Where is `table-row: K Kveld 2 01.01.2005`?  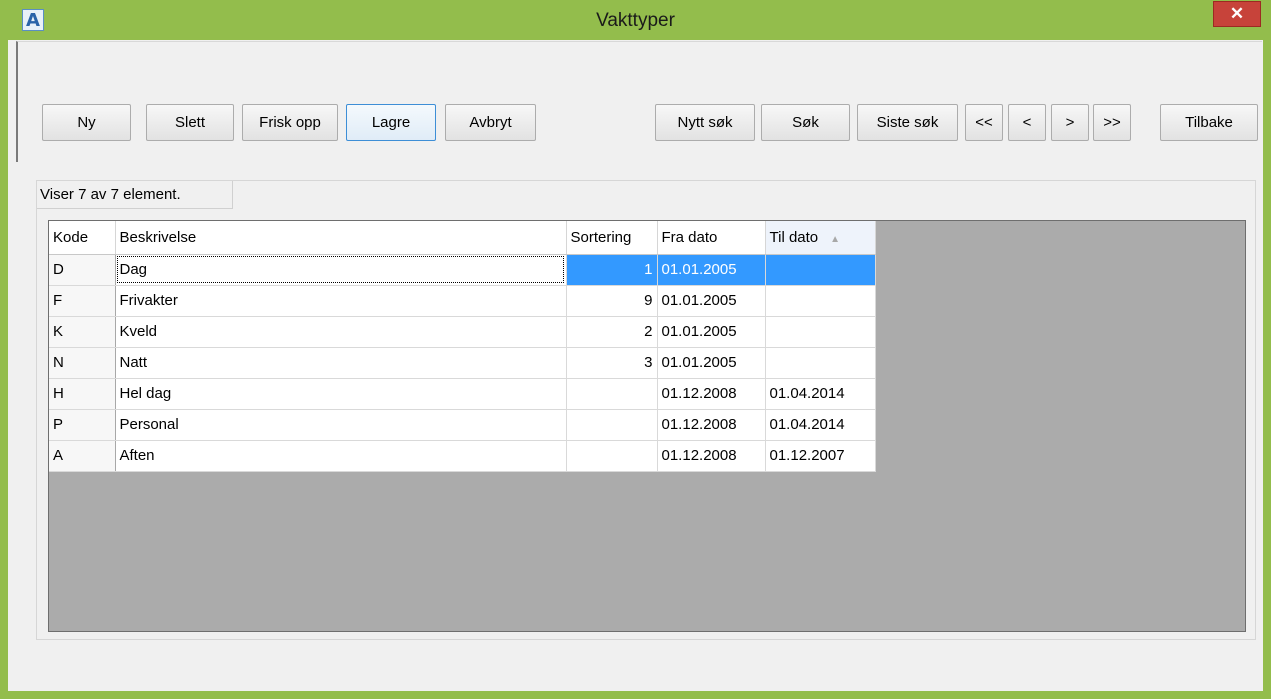 table-row: K Kveld 2 01.01.2005 is located at coordinates (462, 332).